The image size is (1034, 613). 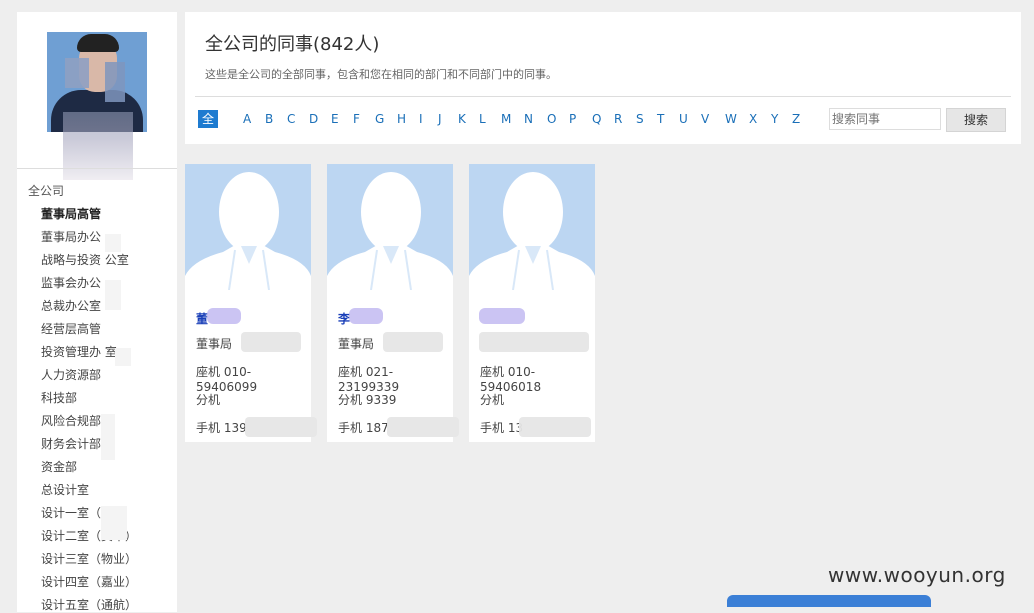 I want to click on watermark: www.wooyun.org, so click(x=917, y=575).